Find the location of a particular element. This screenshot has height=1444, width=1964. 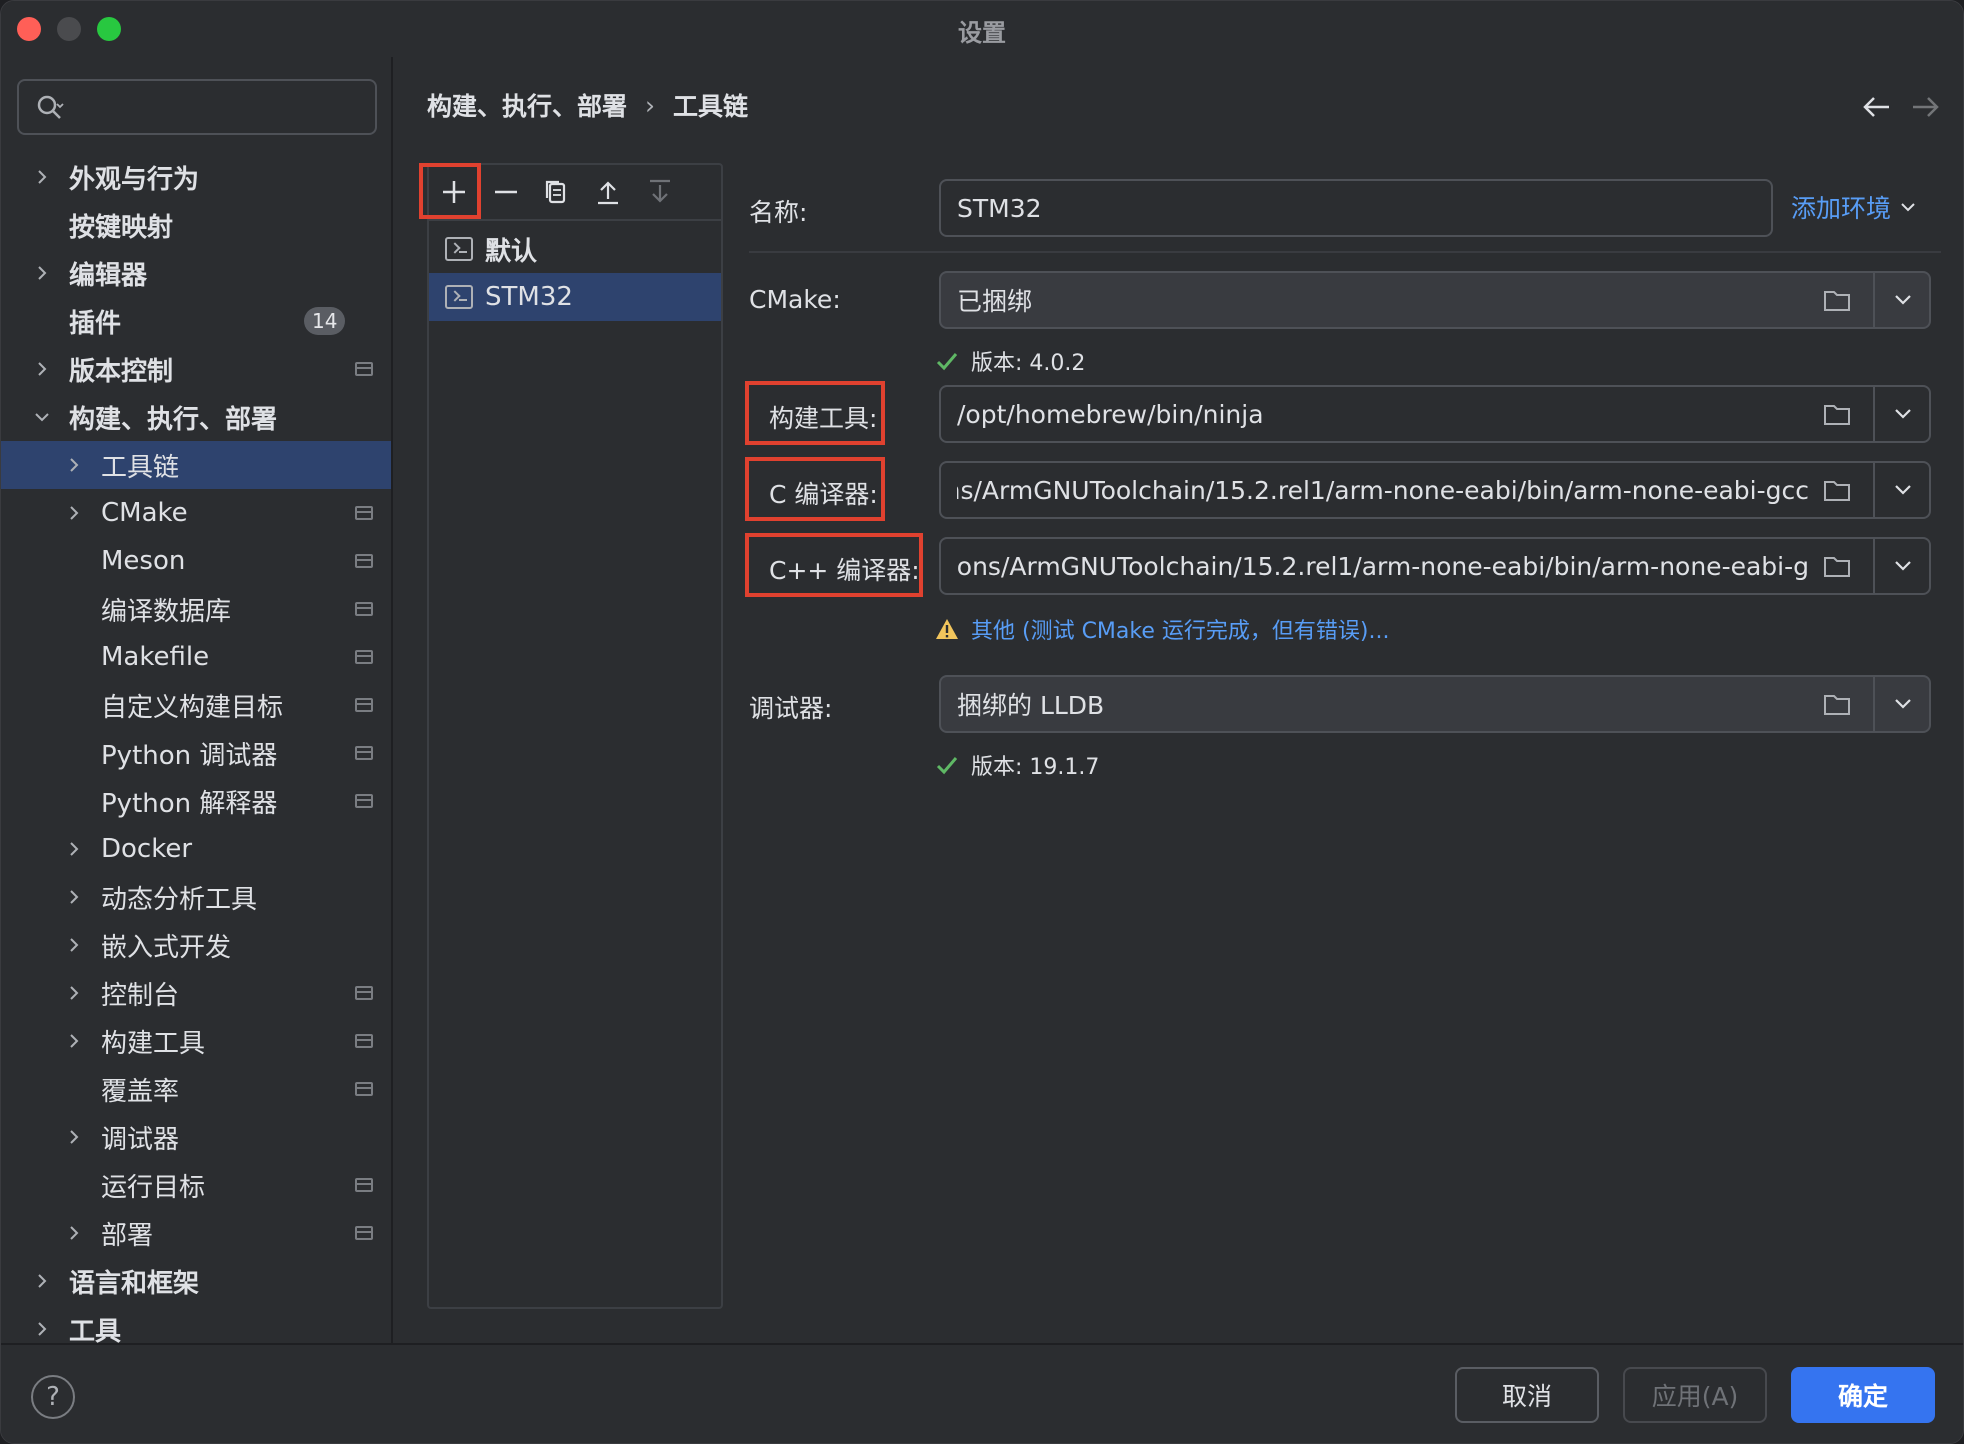

toolchain-item-label: STM32 is located at coordinates (529, 297).